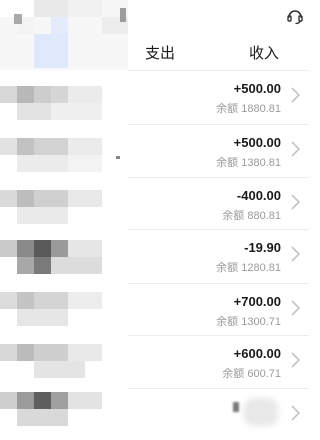  I want to click on transaction-row: -400.00 余额 880.81, so click(218, 203).